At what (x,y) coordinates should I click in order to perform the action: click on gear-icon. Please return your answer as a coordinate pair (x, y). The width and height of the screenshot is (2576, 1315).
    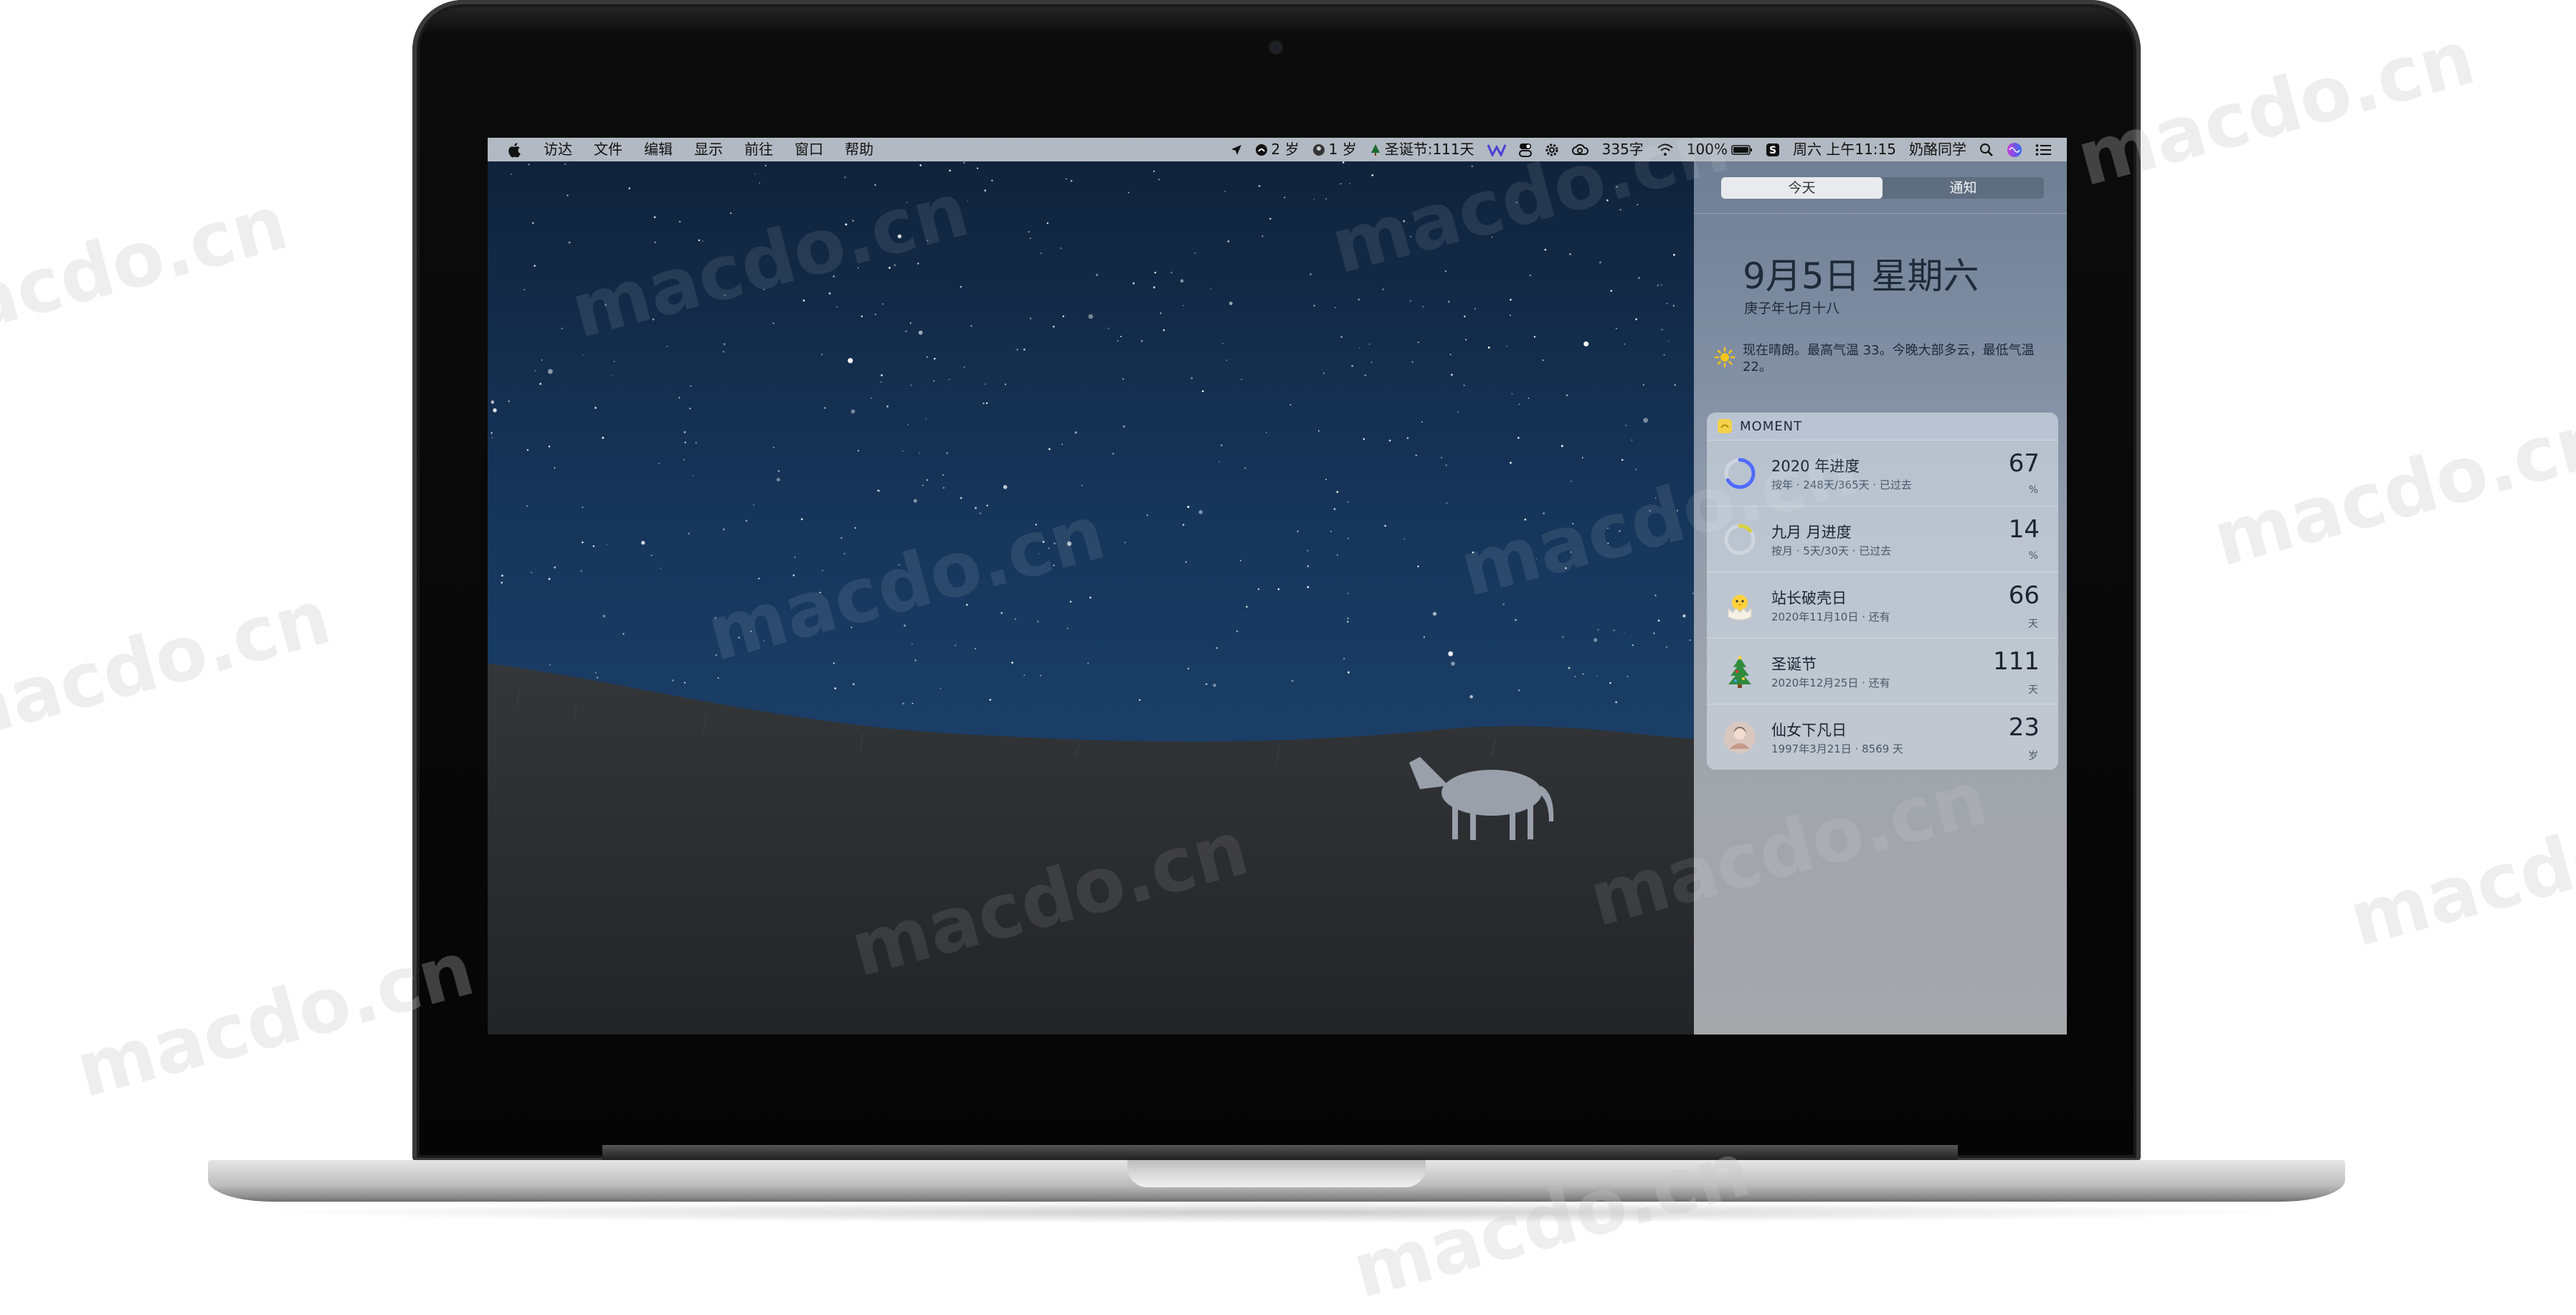
    Looking at the image, I should click on (1552, 149).